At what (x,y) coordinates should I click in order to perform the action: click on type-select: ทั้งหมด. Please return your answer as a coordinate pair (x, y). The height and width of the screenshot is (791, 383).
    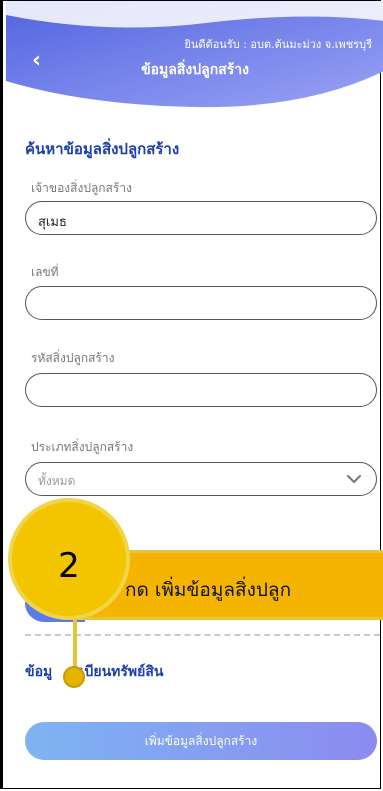
    Looking at the image, I should click on (201, 479).